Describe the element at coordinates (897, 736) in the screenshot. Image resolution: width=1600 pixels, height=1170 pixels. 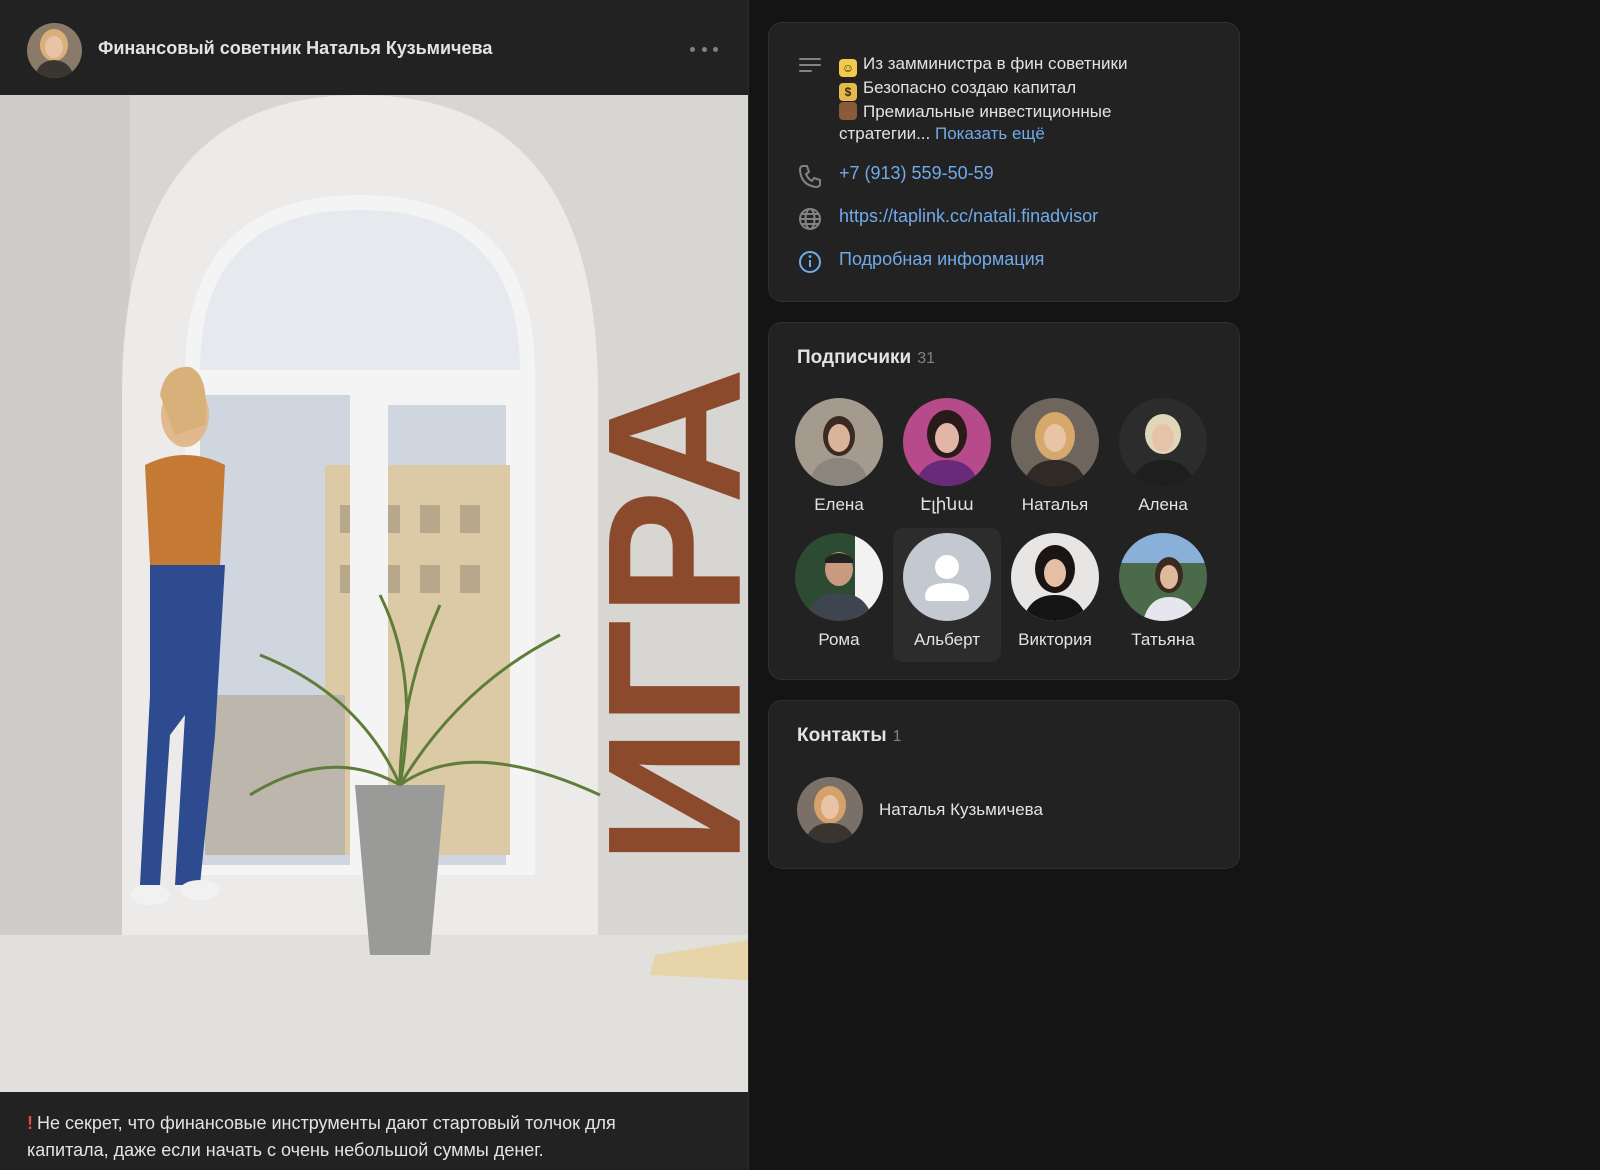
I see `contacts-count: 1` at that location.